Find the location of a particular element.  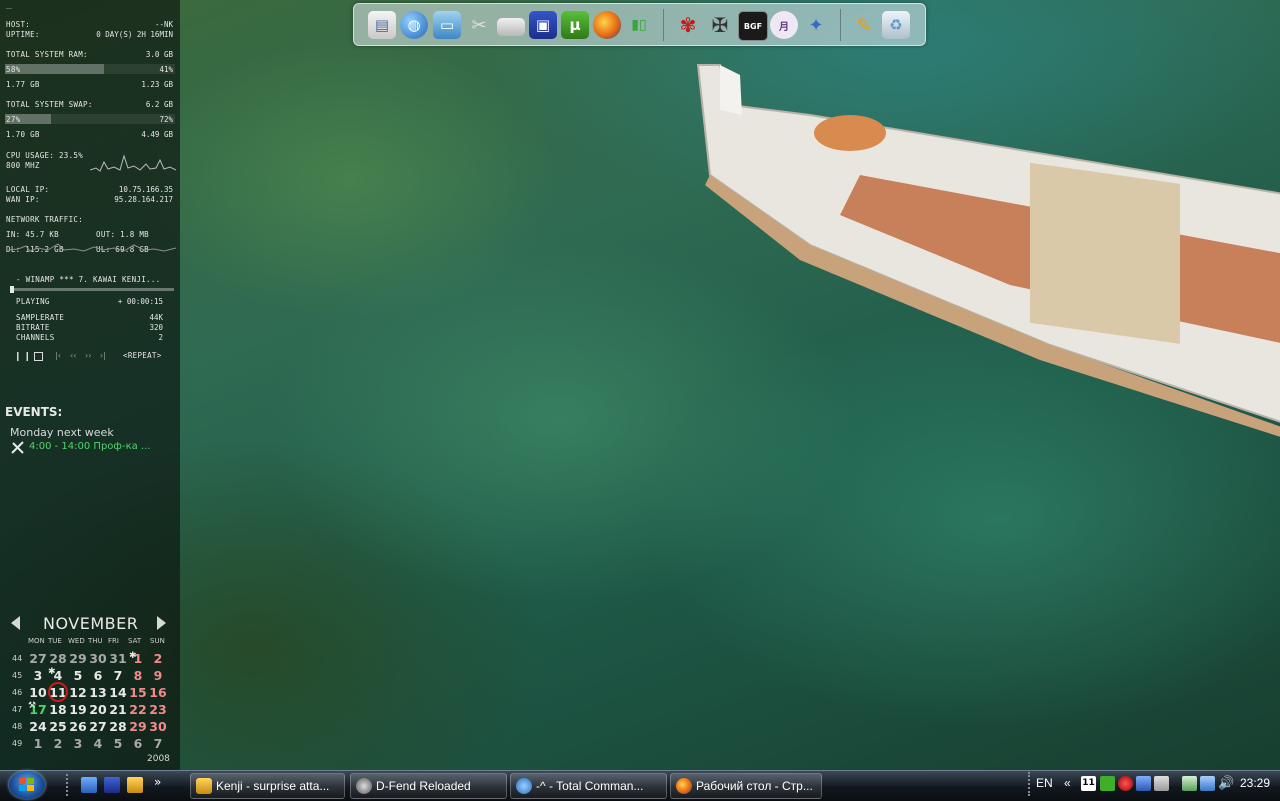

calendar-icon: 11 is located at coordinates (1088, 783).